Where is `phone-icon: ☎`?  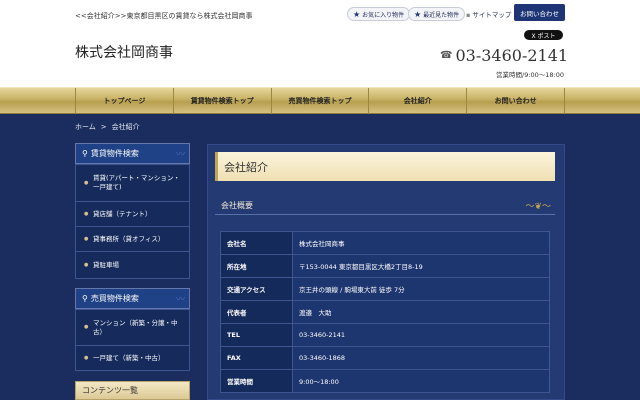
phone-icon: ☎ is located at coordinates (446, 55).